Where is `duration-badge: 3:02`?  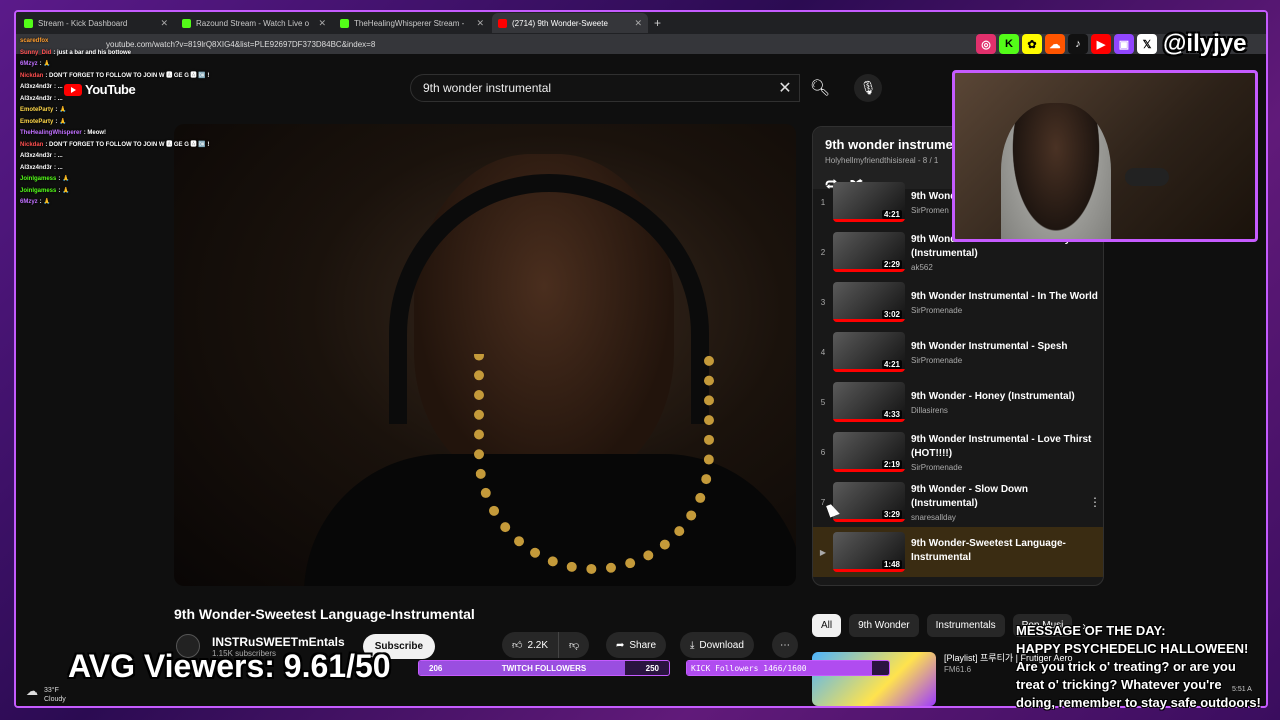 duration-badge: 3:02 is located at coordinates (891, 314).